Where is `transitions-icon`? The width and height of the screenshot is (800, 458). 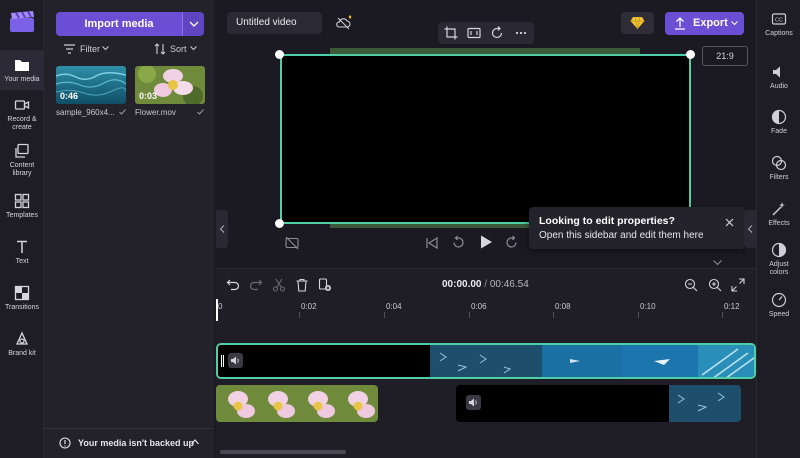
transitions-icon is located at coordinates (22, 293).